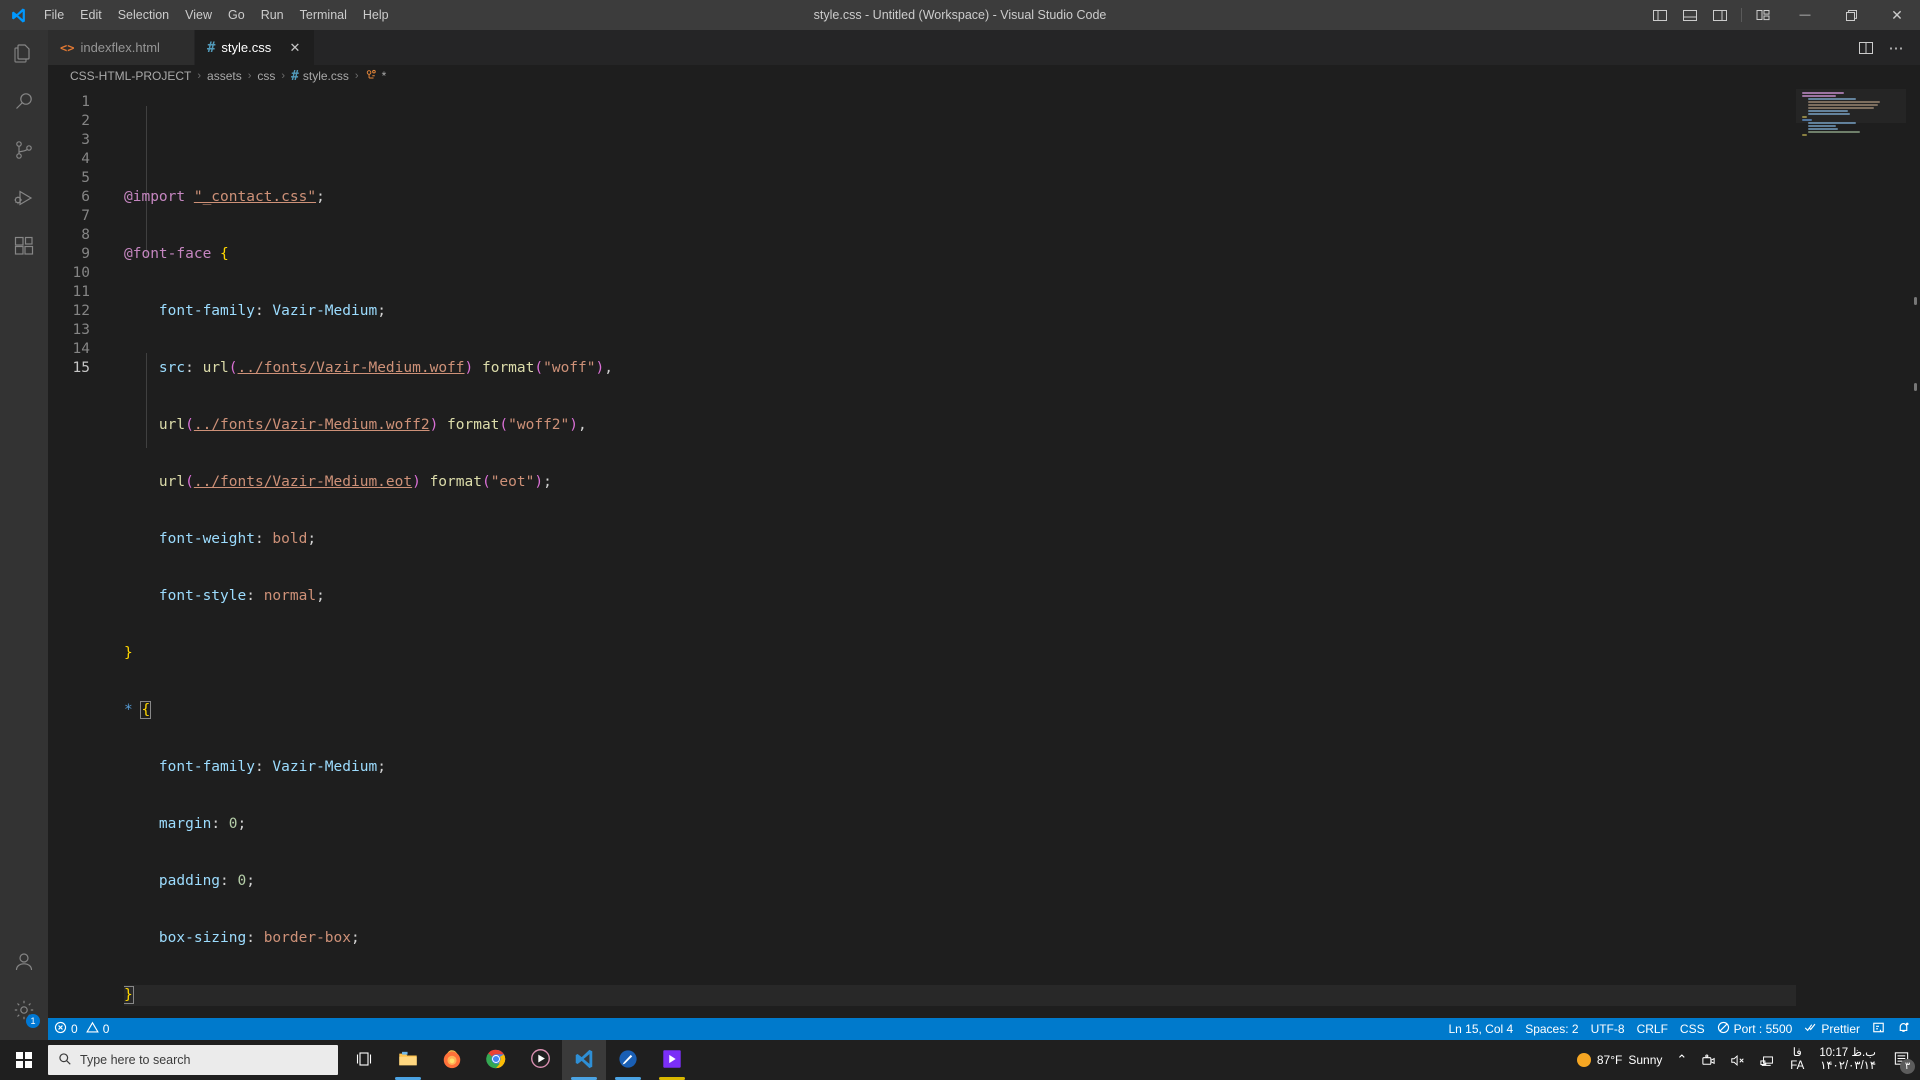 This screenshot has width=1920, height=1080. What do you see at coordinates (960, 653) in the screenshot?
I see `code-line: }` at bounding box center [960, 653].